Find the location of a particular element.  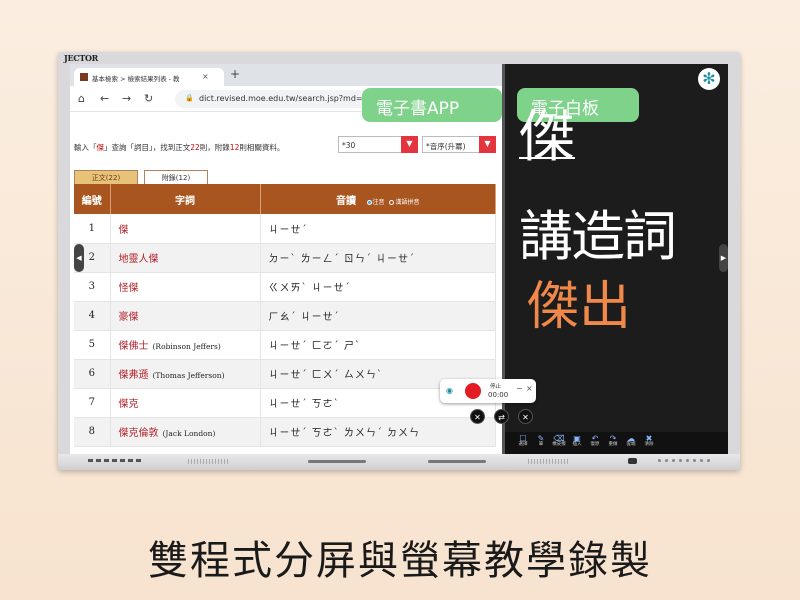

back-icon: ← is located at coordinates (104, 98).